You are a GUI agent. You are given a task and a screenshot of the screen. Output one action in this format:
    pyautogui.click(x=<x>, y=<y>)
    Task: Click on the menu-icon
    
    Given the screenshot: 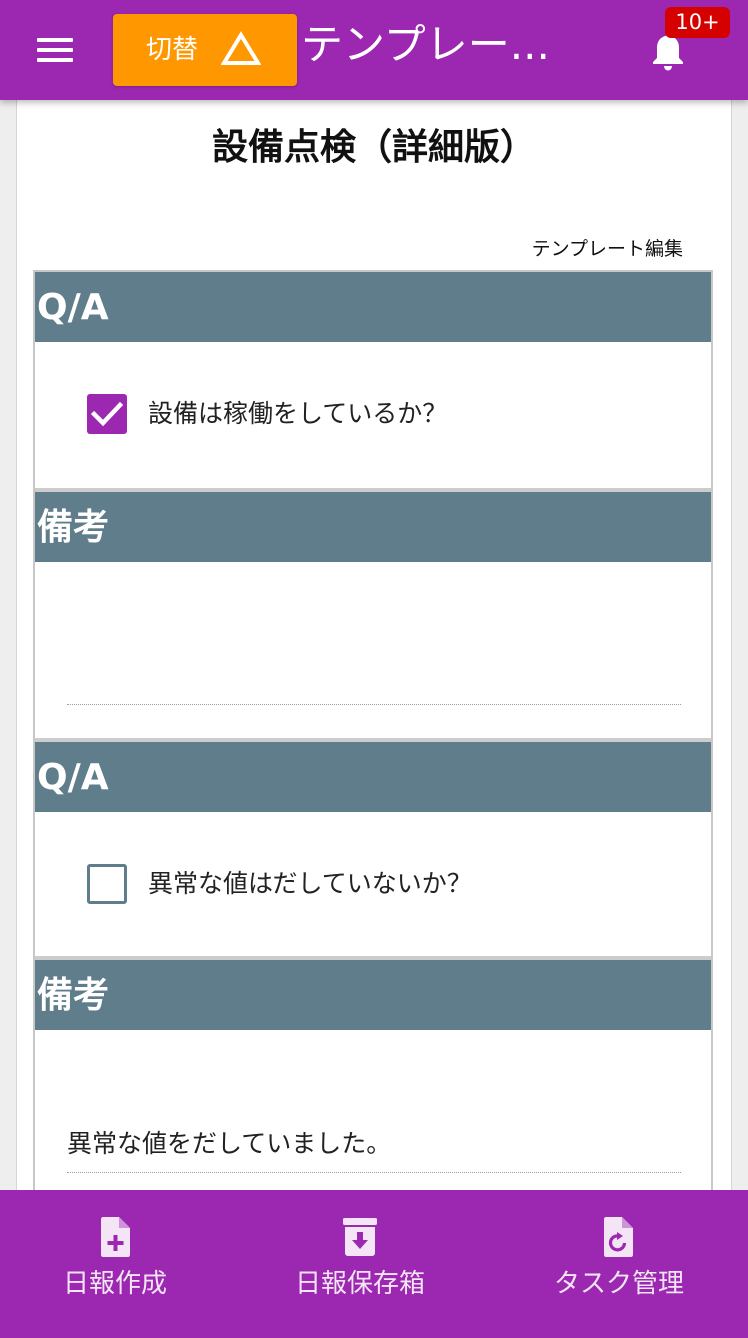 What is the action you would take?
    pyautogui.click(x=56, y=51)
    